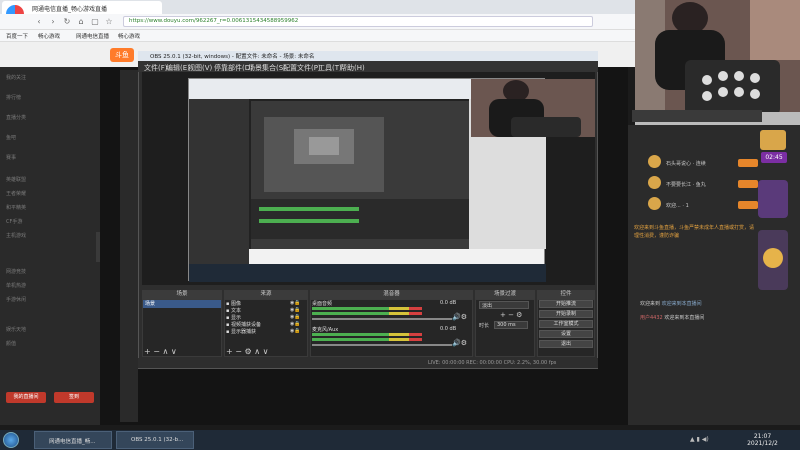 The image size is (800, 450). I want to click on sidebar-item-rank: 排行榜, so click(13, 97).